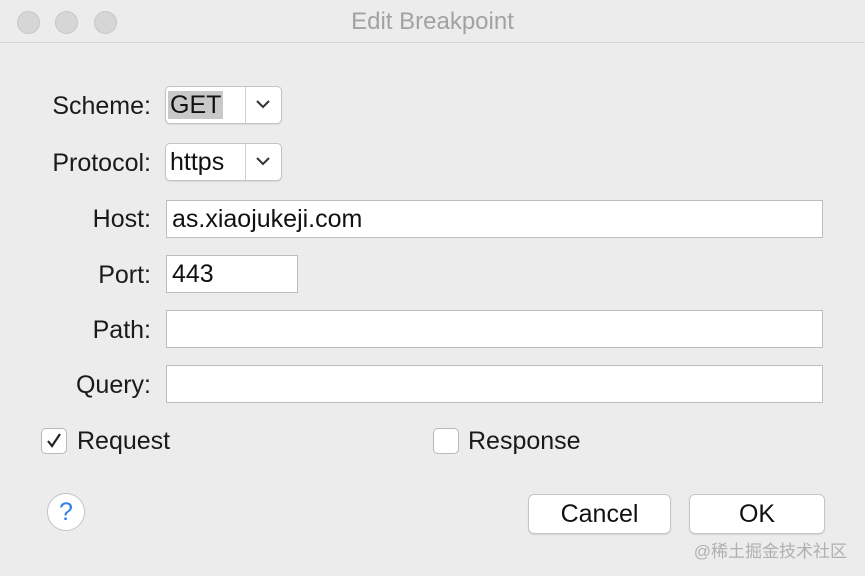 This screenshot has width=865, height=576. What do you see at coordinates (494, 329) in the screenshot?
I see `path-field` at bounding box center [494, 329].